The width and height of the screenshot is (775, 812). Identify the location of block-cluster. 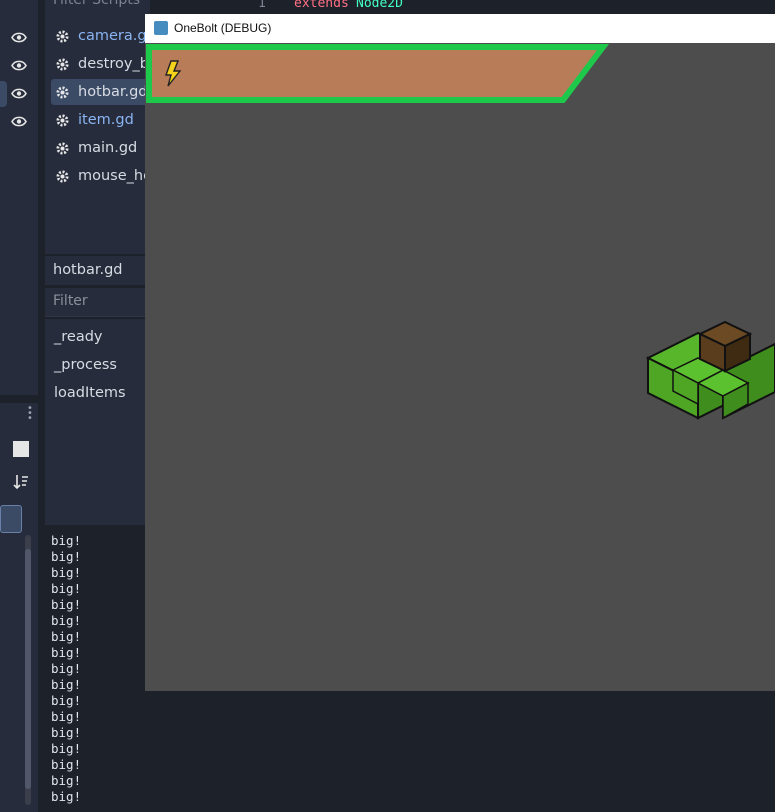
(710, 370).